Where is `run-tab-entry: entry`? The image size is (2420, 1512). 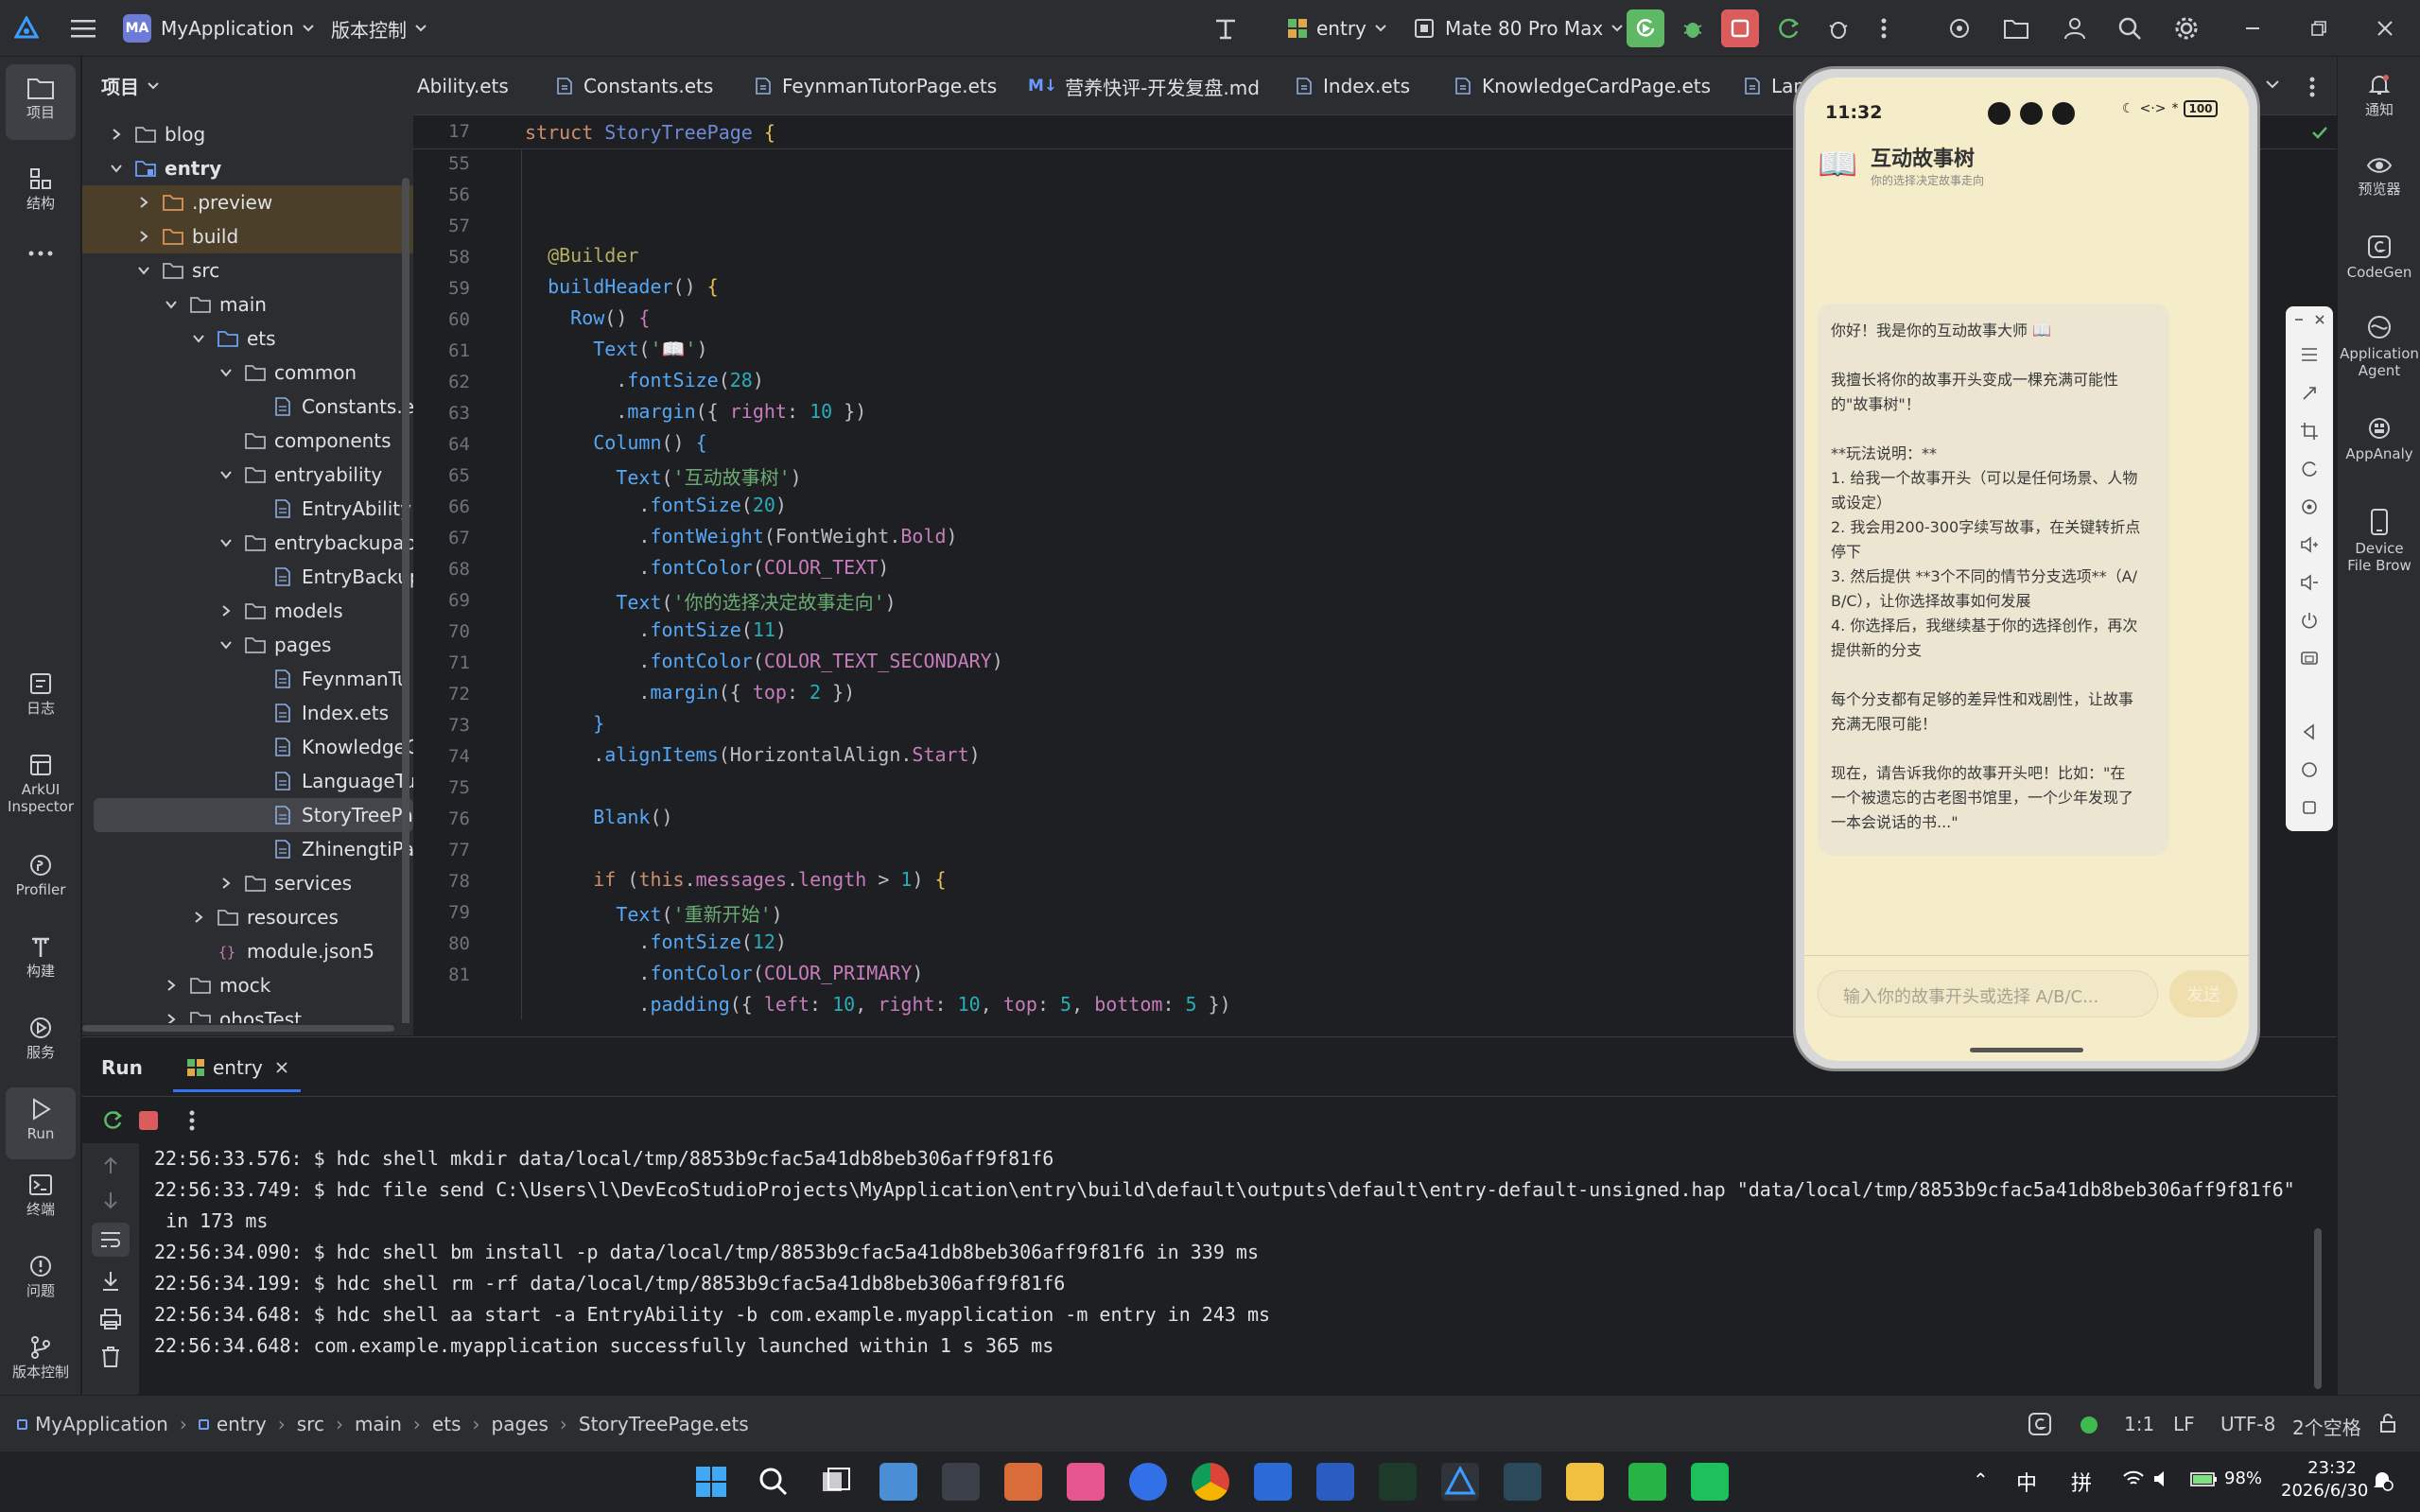 run-tab-entry: entry is located at coordinates (237, 1068).